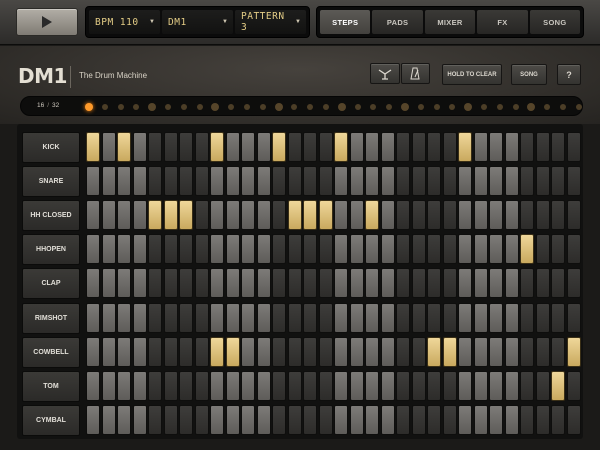 The width and height of the screenshot is (600, 450). I want to click on track-label: KICK, so click(51, 147).